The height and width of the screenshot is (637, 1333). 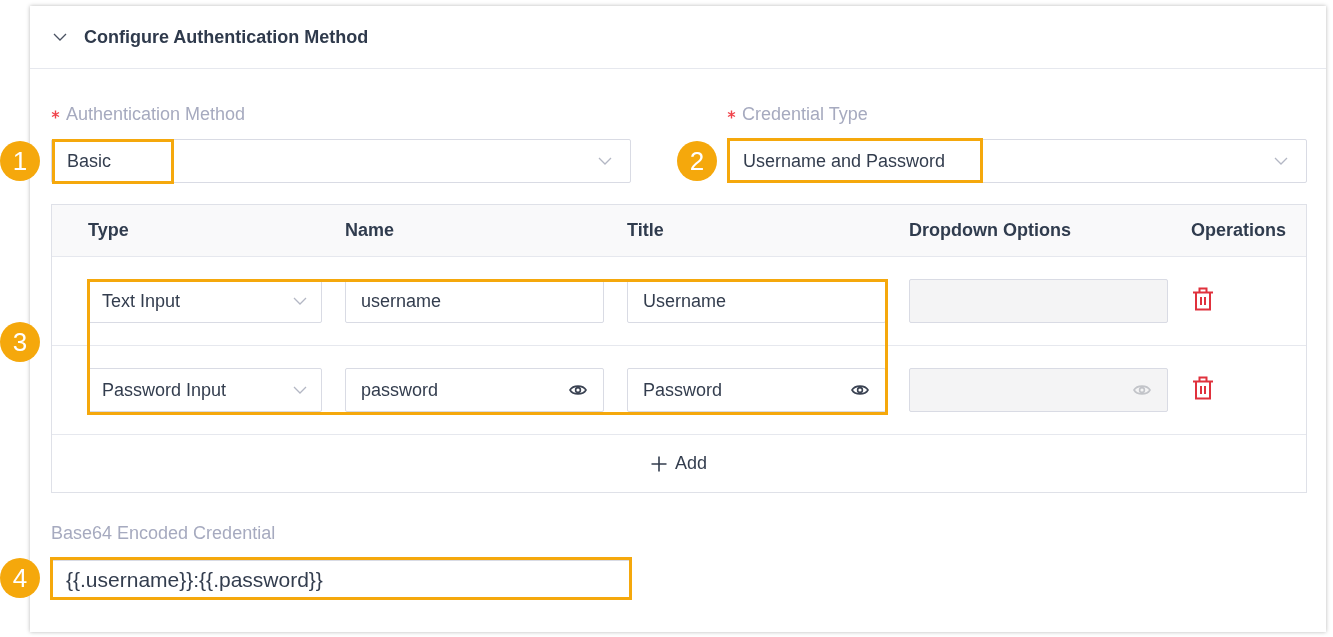 What do you see at coordinates (1239, 230) in the screenshot?
I see `column-header: Operations` at bounding box center [1239, 230].